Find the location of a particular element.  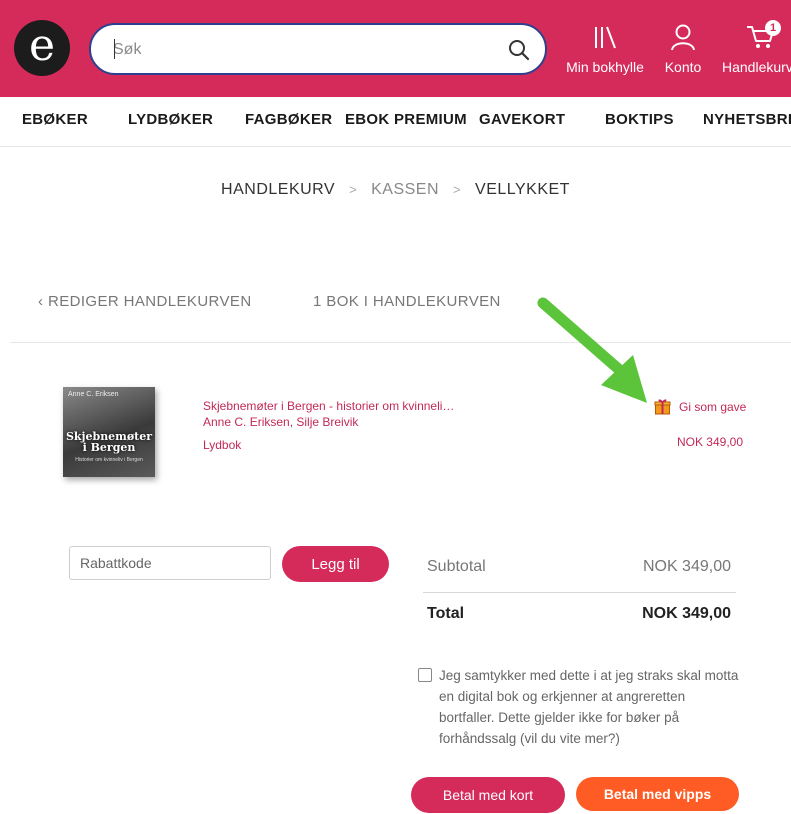

nav-audiobooks: LYDBØKER is located at coordinates (170, 119).